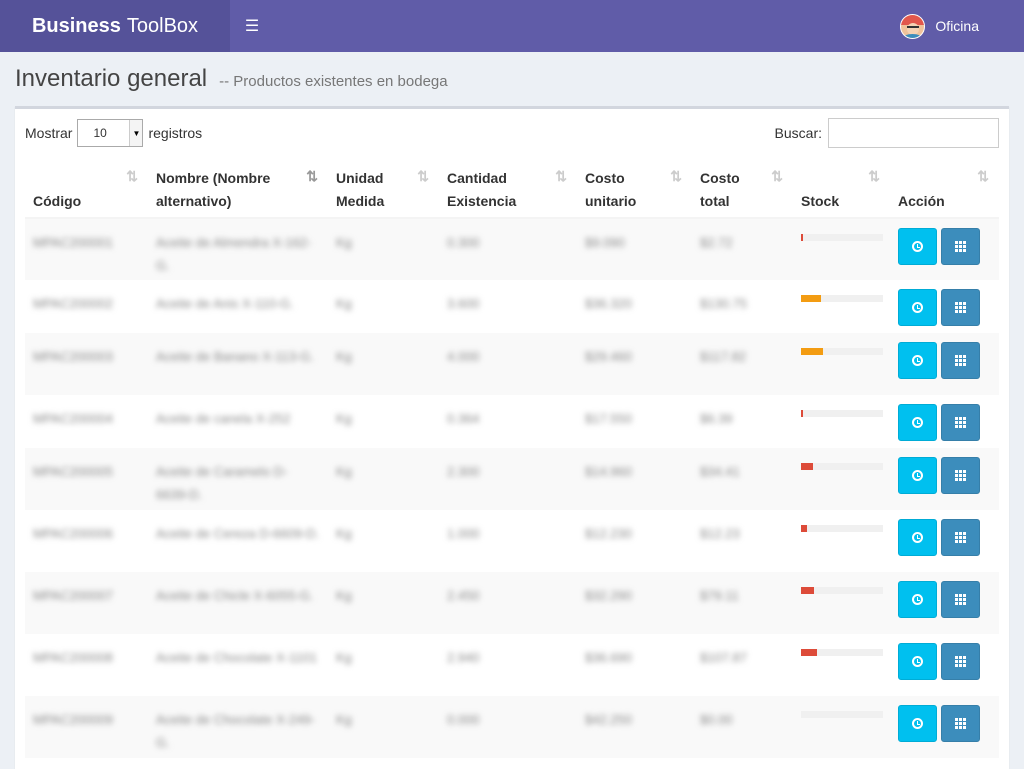 This screenshot has height=769, width=1024. What do you see at coordinates (463, 471) in the screenshot?
I see `cell-quantity: 2.300` at bounding box center [463, 471].